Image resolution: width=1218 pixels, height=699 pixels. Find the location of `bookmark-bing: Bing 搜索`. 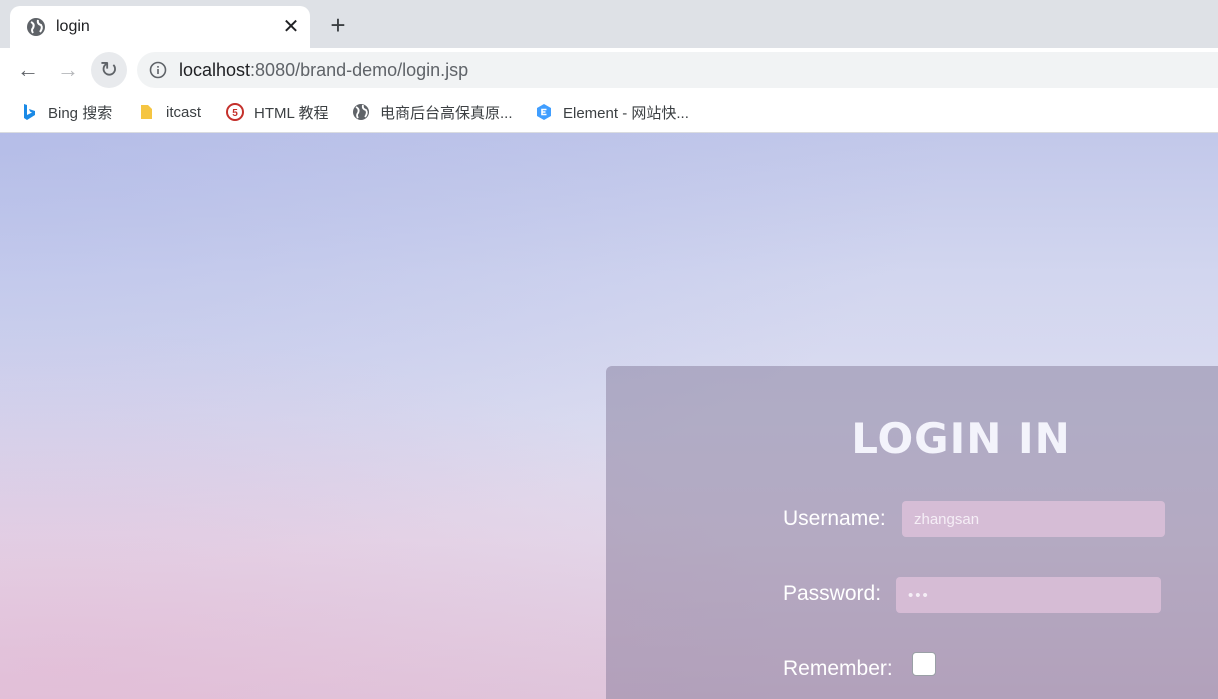

bookmark-bing: Bing 搜索 is located at coordinates (66, 112).